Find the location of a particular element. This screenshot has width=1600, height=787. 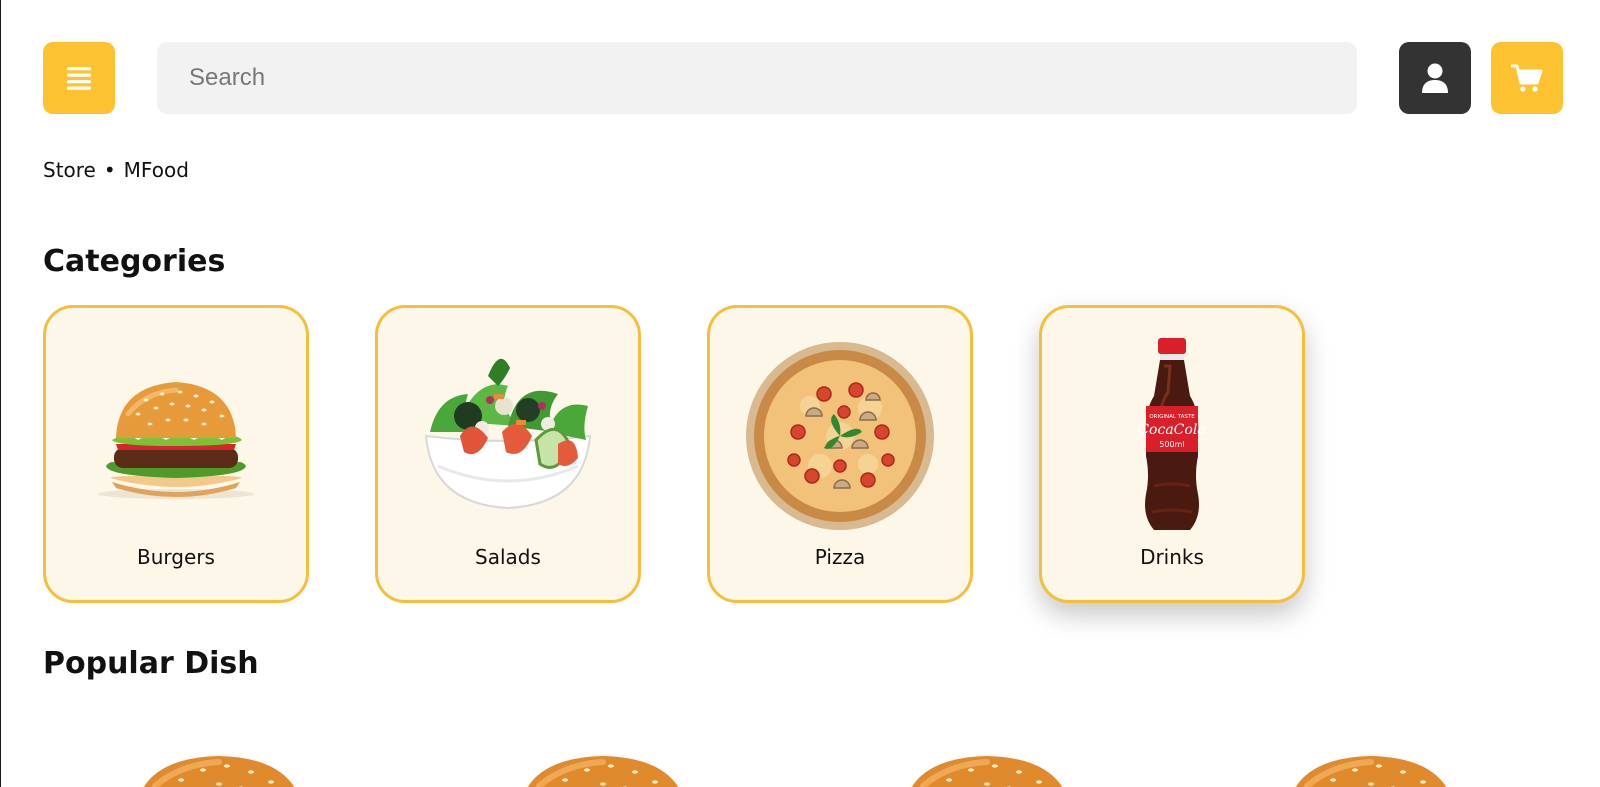

cart-icon is located at coordinates (1527, 78).